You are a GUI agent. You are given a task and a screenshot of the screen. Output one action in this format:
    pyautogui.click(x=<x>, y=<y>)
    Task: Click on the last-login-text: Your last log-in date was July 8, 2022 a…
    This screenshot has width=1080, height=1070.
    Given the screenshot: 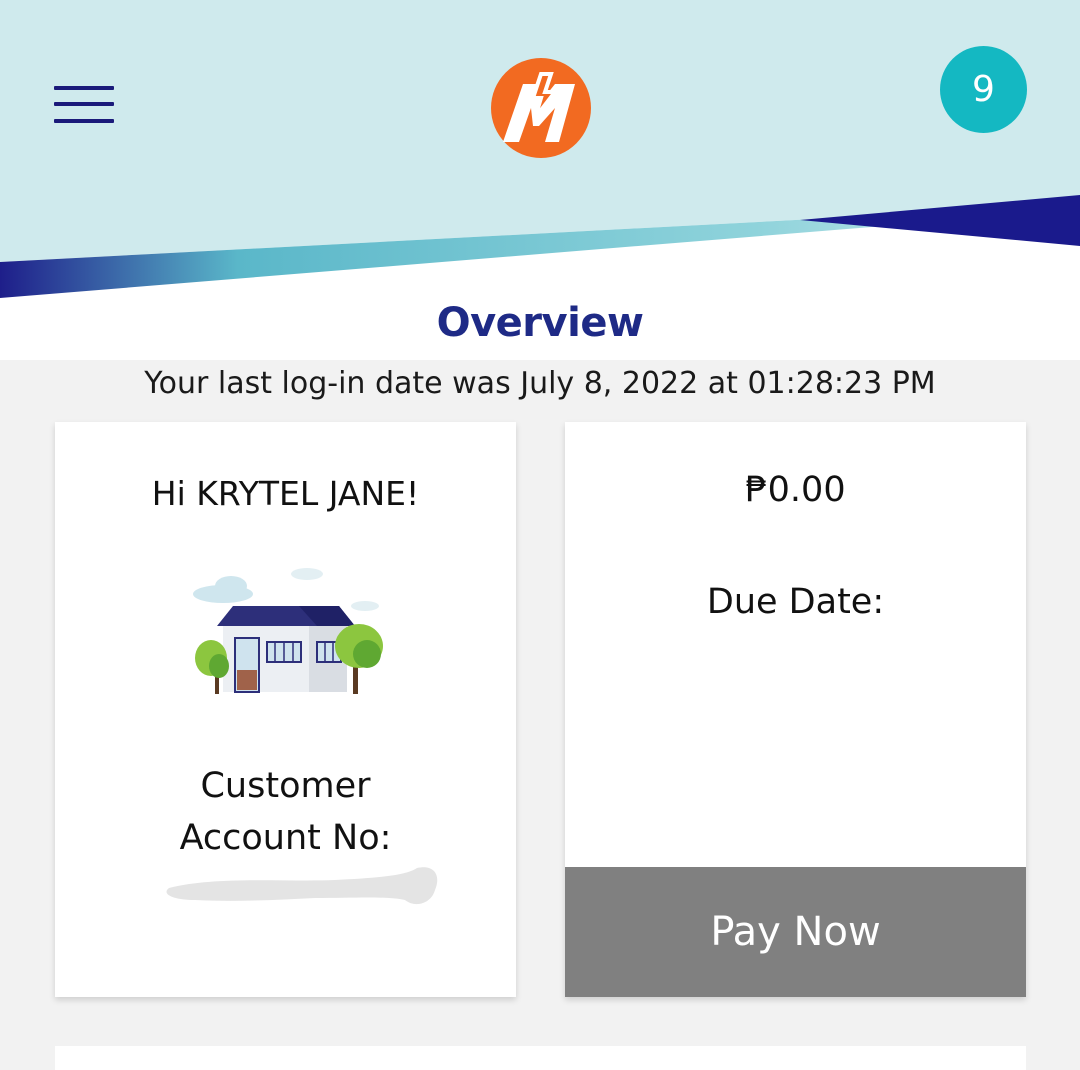 What is the action you would take?
    pyautogui.click(x=540, y=383)
    